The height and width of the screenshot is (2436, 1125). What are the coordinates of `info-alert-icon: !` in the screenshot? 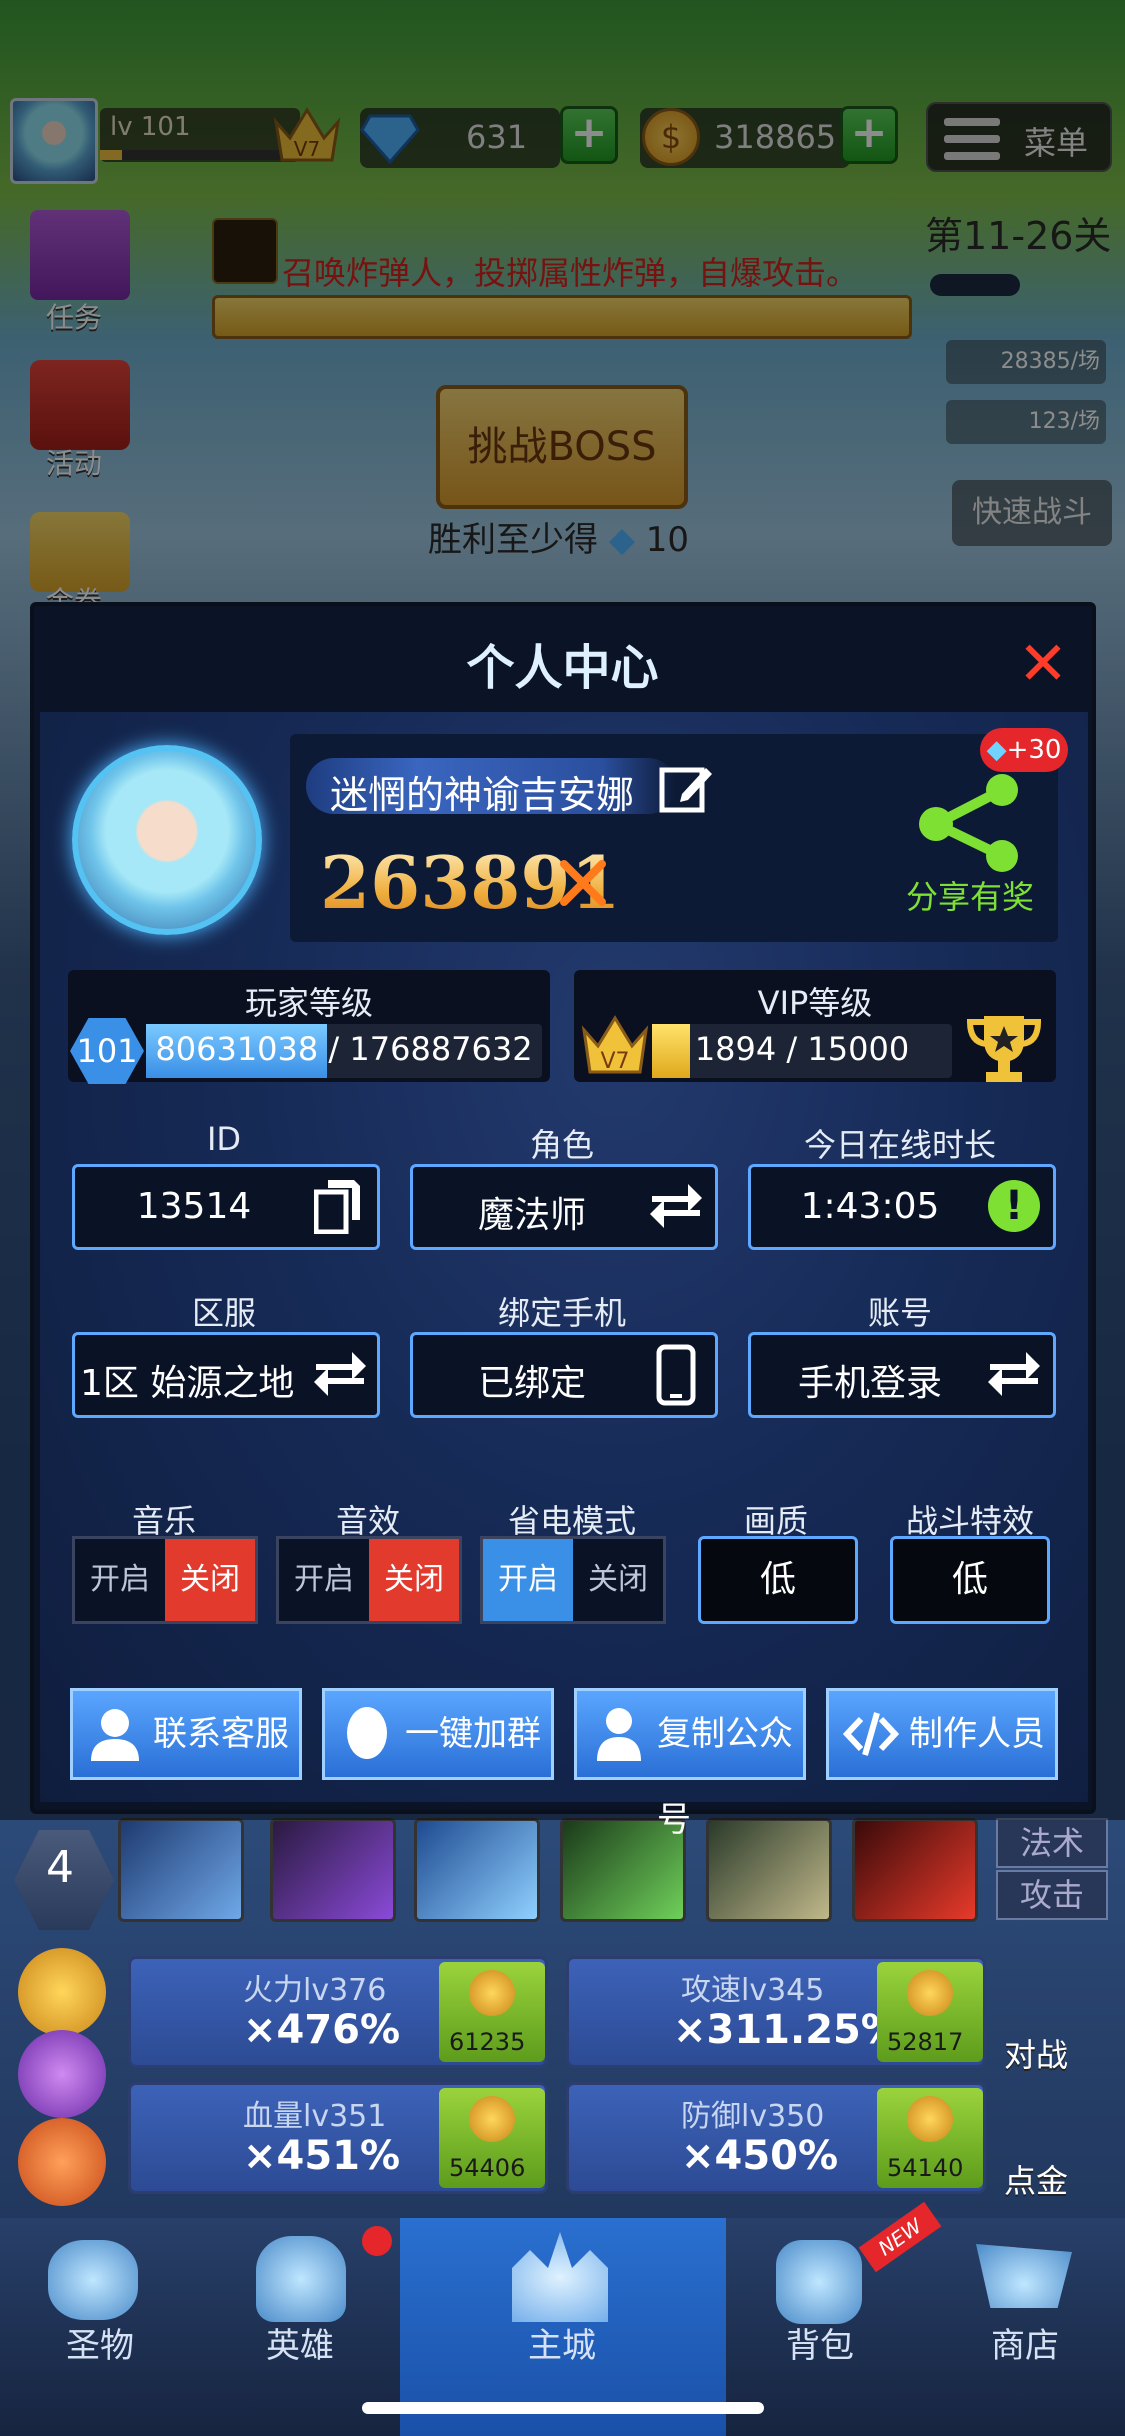 It's located at (1014, 1206).